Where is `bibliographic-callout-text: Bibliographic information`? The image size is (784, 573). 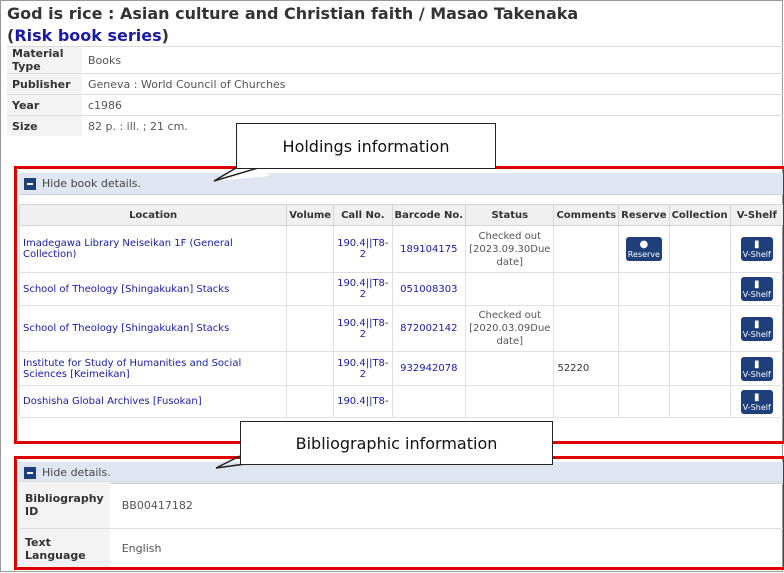 bibliographic-callout-text: Bibliographic information is located at coordinates (396, 443).